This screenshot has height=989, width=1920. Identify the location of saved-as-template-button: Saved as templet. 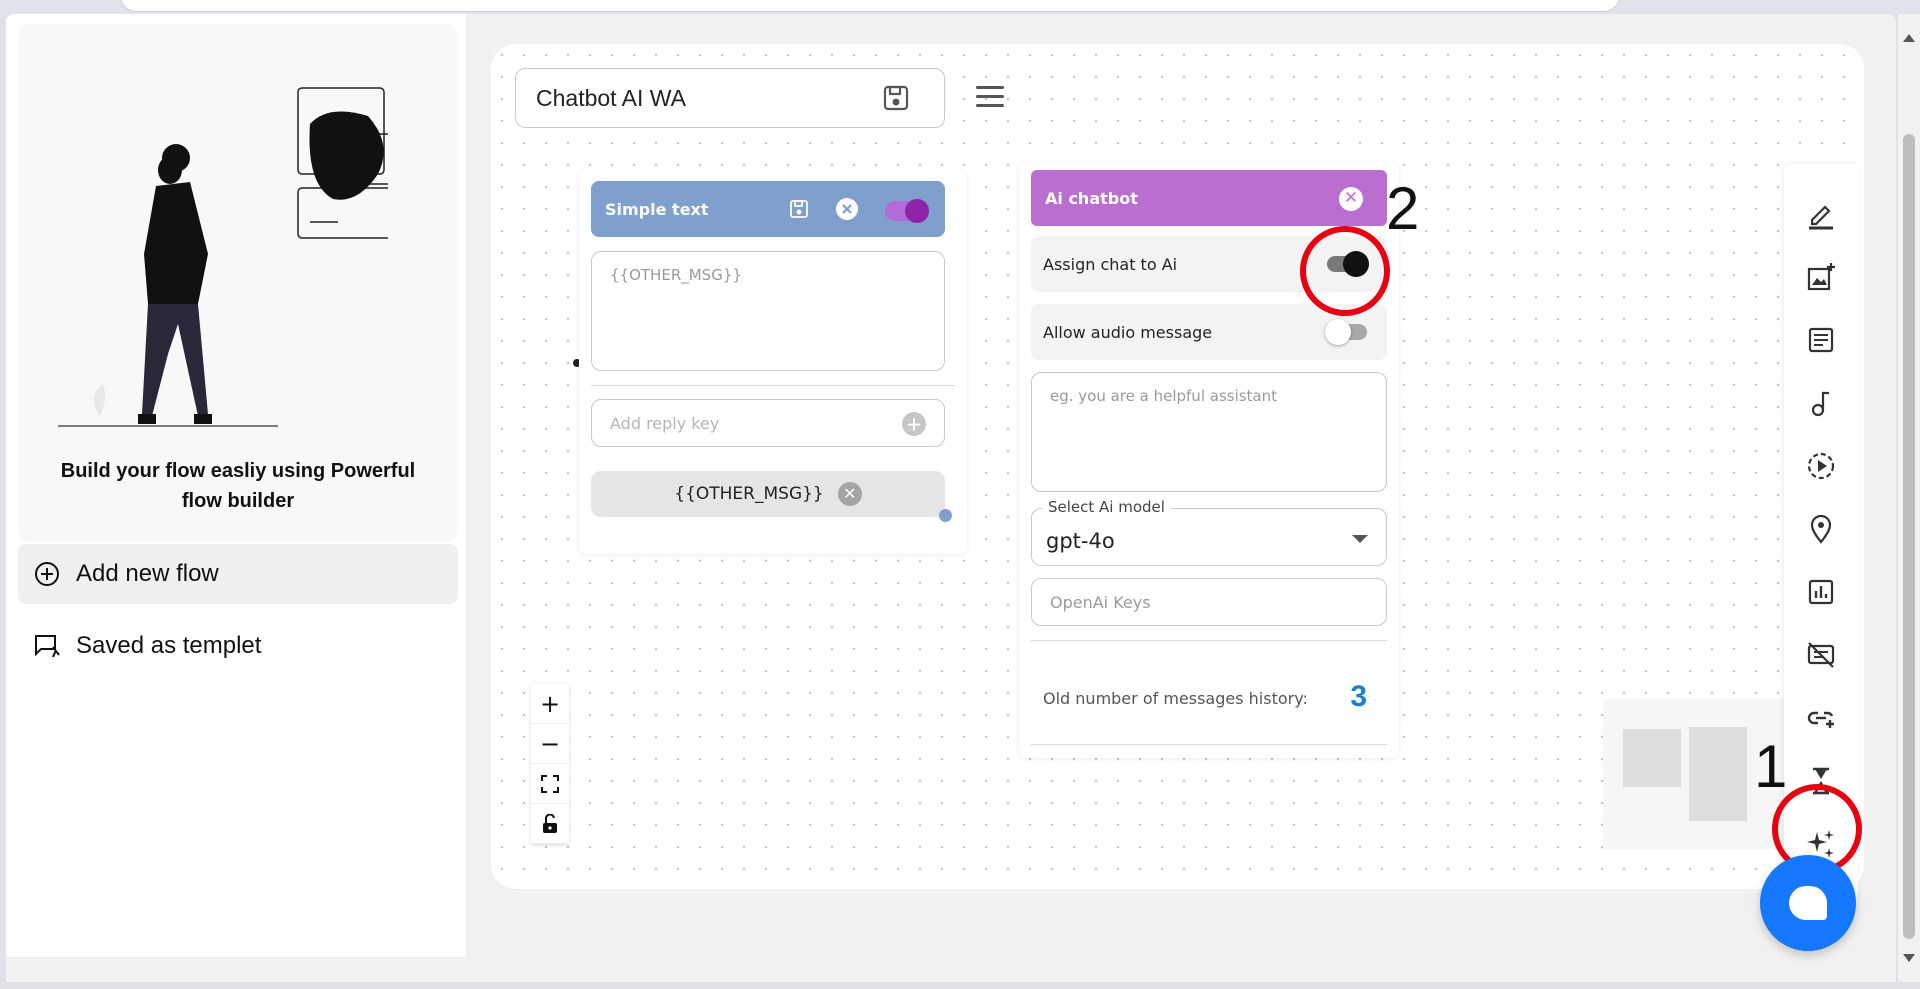
(238, 646).